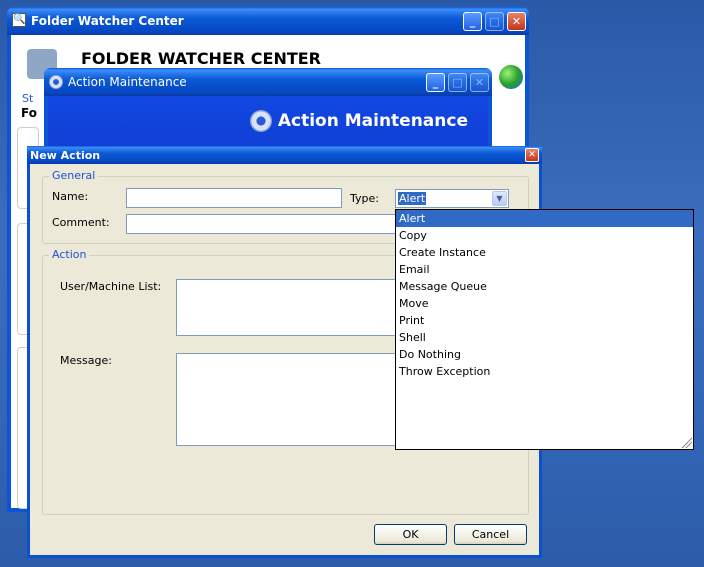 This screenshot has width=704, height=567. What do you see at coordinates (65, 155) in the screenshot?
I see `na-title: New Action` at bounding box center [65, 155].